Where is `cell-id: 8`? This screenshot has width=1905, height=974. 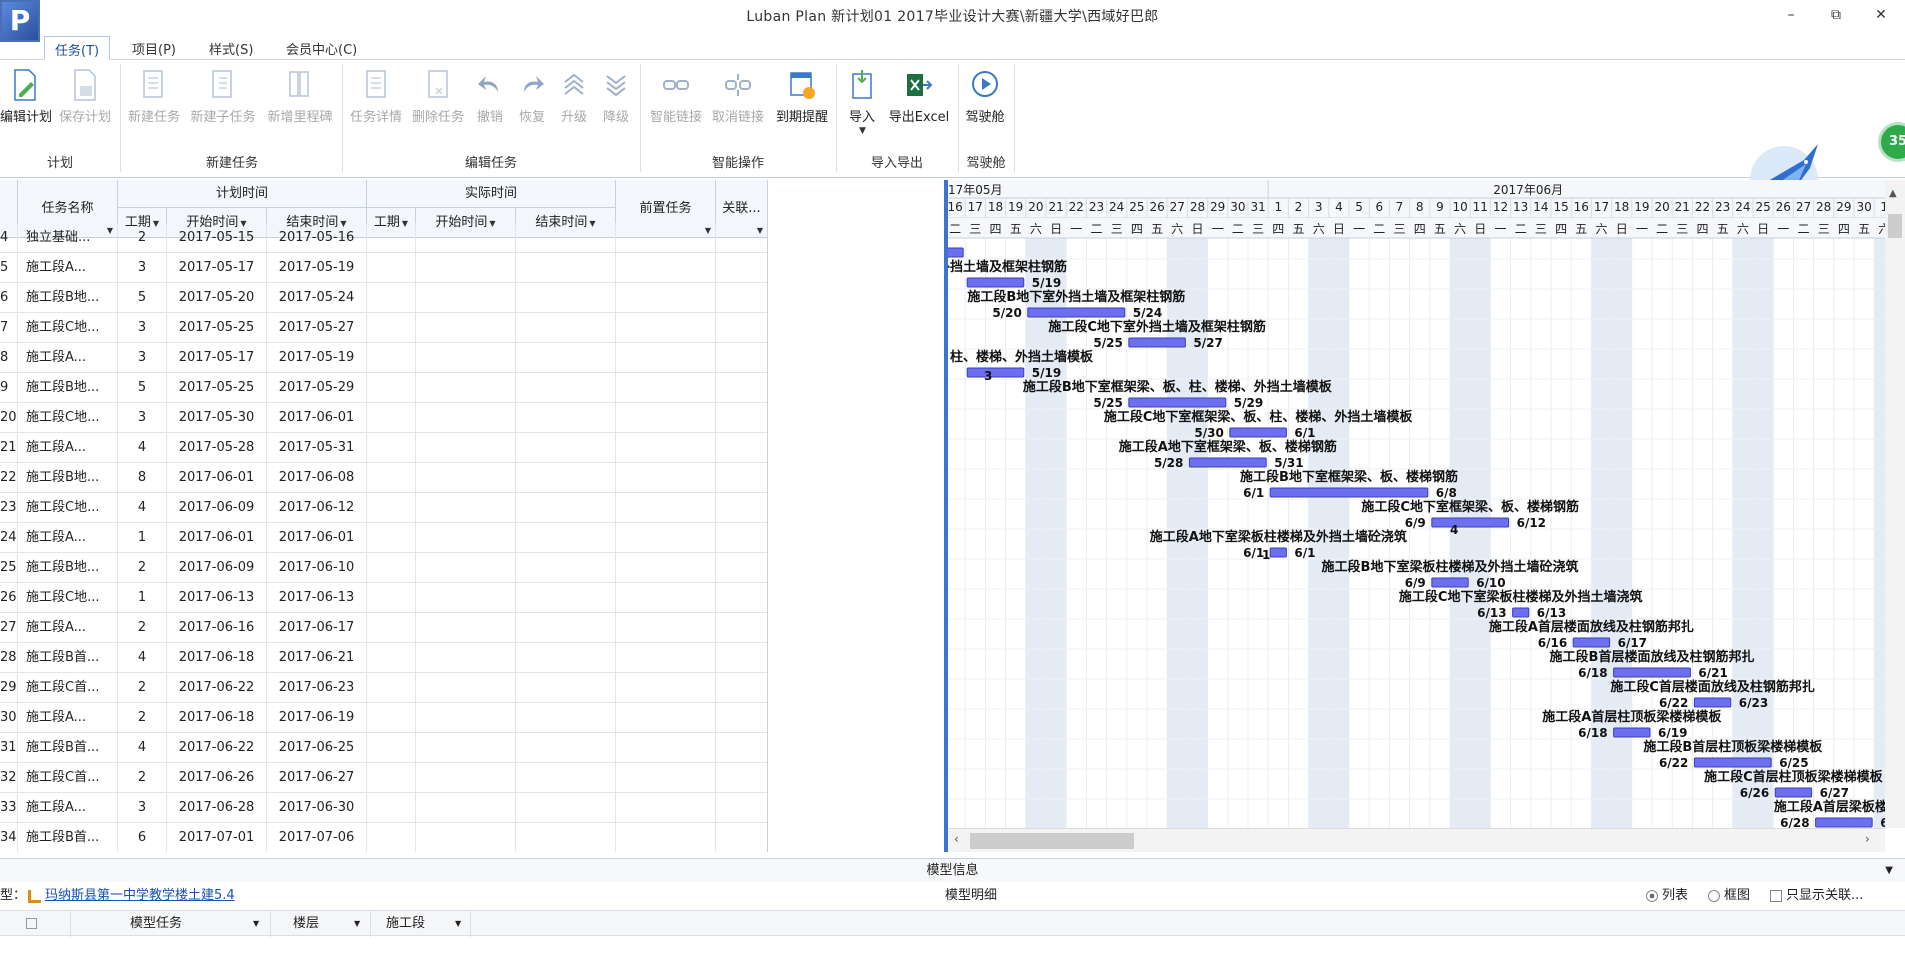
cell-id: 8 is located at coordinates (9, 358).